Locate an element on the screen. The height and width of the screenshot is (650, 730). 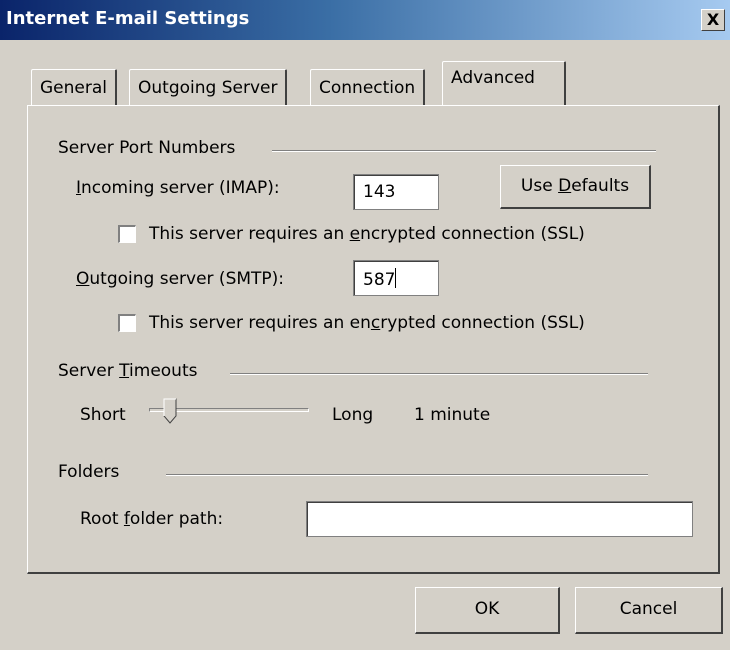
close-icon: X is located at coordinates (713, 19).